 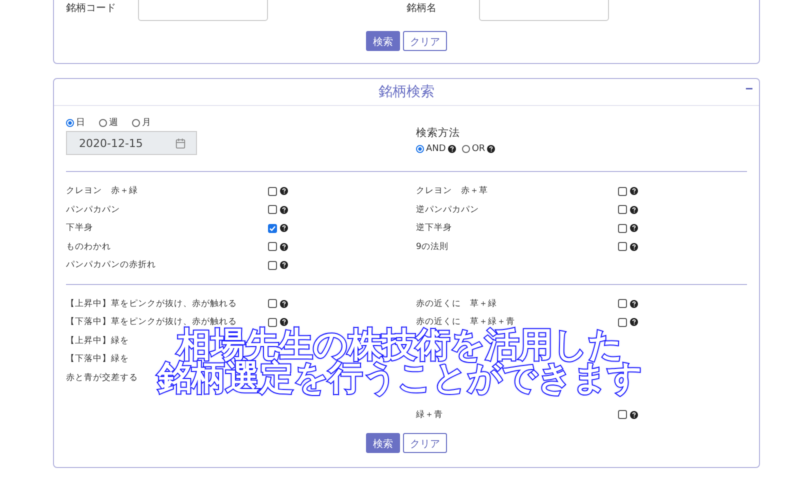 I want to click on calendar-icon, so click(x=180, y=143).